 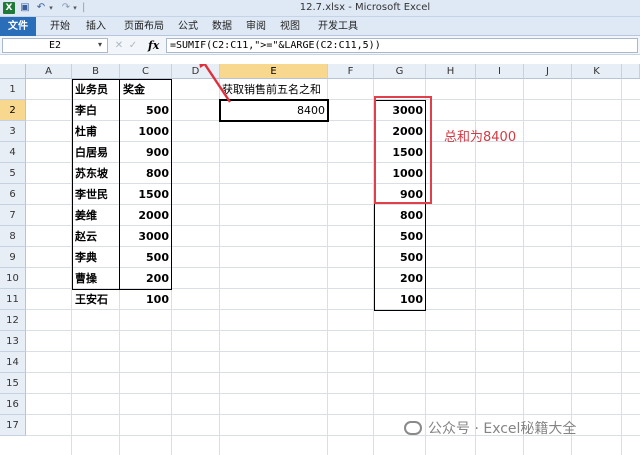 What do you see at coordinates (500, 71) in the screenshot?
I see `column-header-i: I` at bounding box center [500, 71].